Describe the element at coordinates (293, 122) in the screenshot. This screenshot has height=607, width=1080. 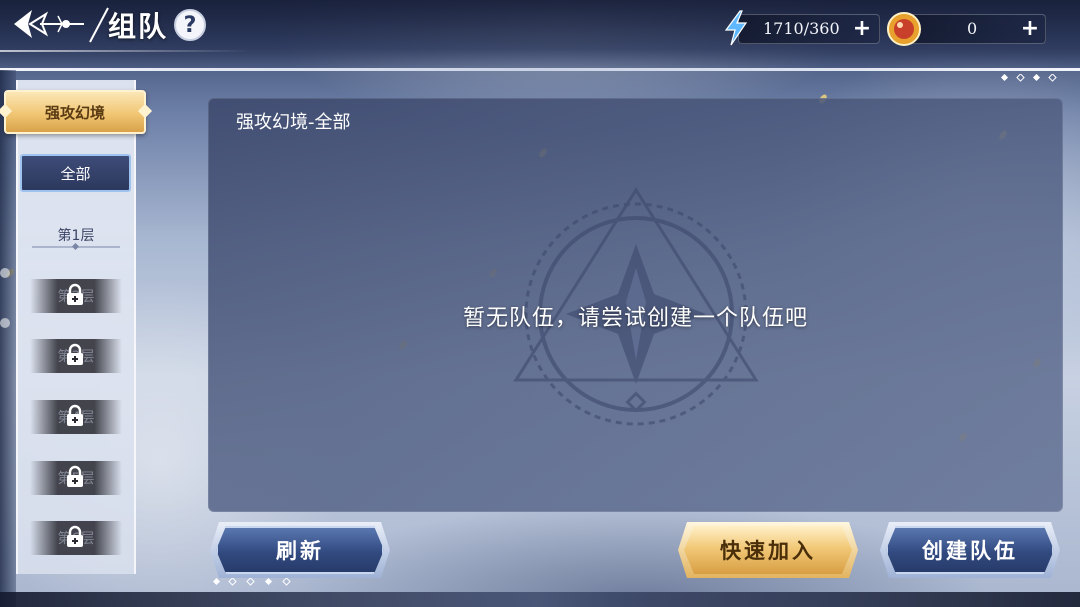
I see `panel-heading: 强攻幻境-全部` at that location.